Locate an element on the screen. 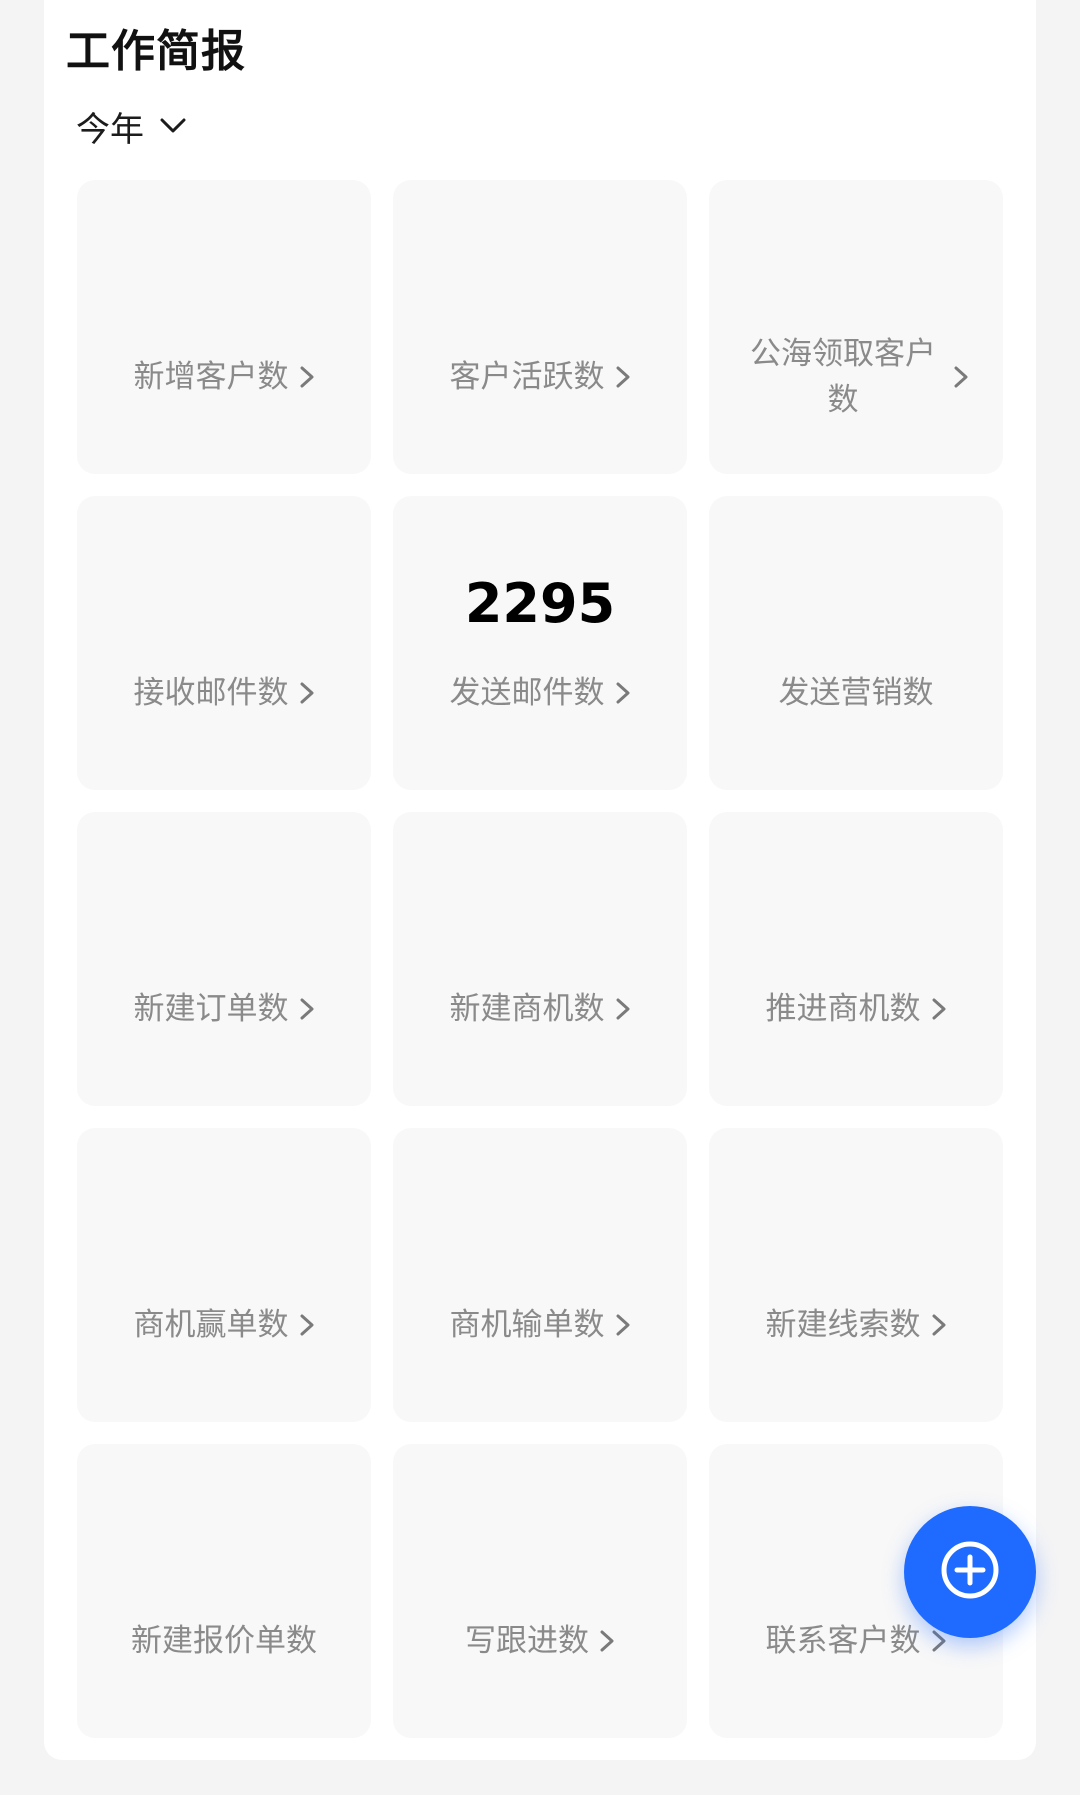 The image size is (1080, 1795). stat-label-row: 商机赢单数 is located at coordinates (224, 1325).